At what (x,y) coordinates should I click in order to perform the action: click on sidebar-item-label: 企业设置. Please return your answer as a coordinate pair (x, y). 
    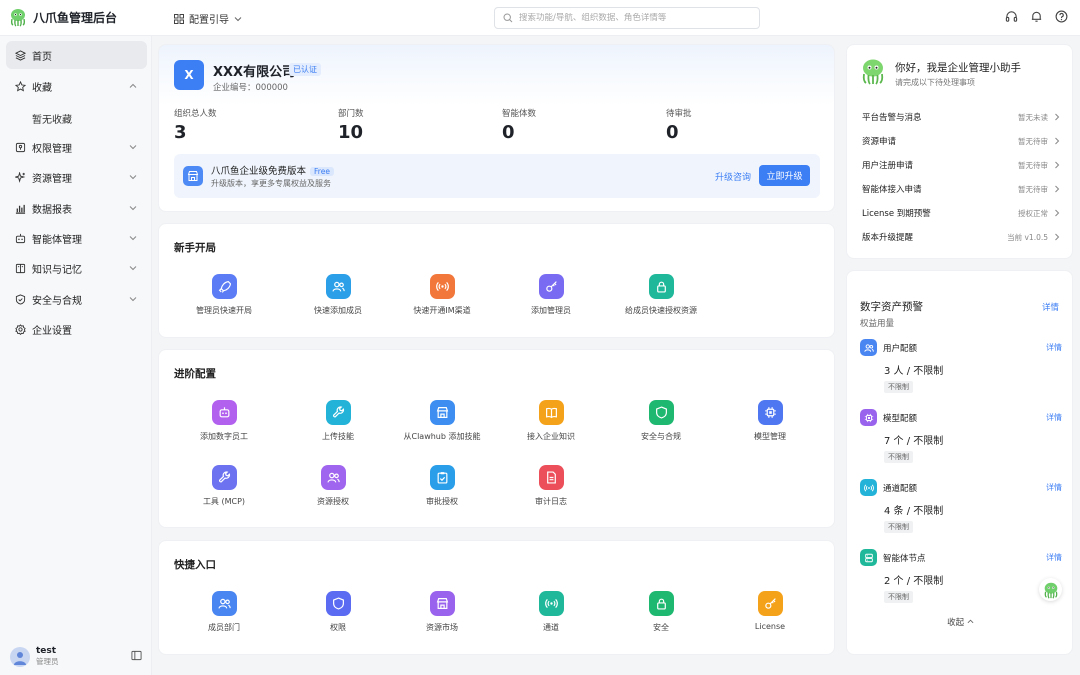
    Looking at the image, I should click on (52, 331).